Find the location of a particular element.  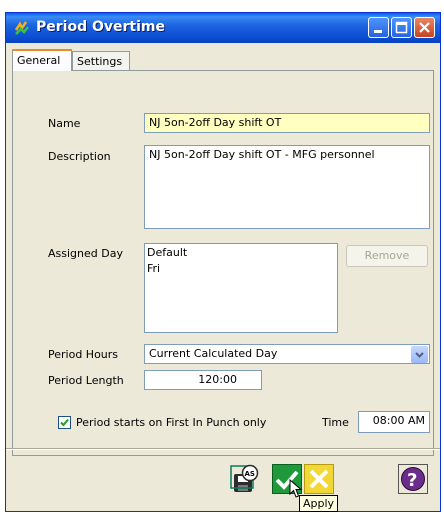

help-icon: ? is located at coordinates (413, 479).